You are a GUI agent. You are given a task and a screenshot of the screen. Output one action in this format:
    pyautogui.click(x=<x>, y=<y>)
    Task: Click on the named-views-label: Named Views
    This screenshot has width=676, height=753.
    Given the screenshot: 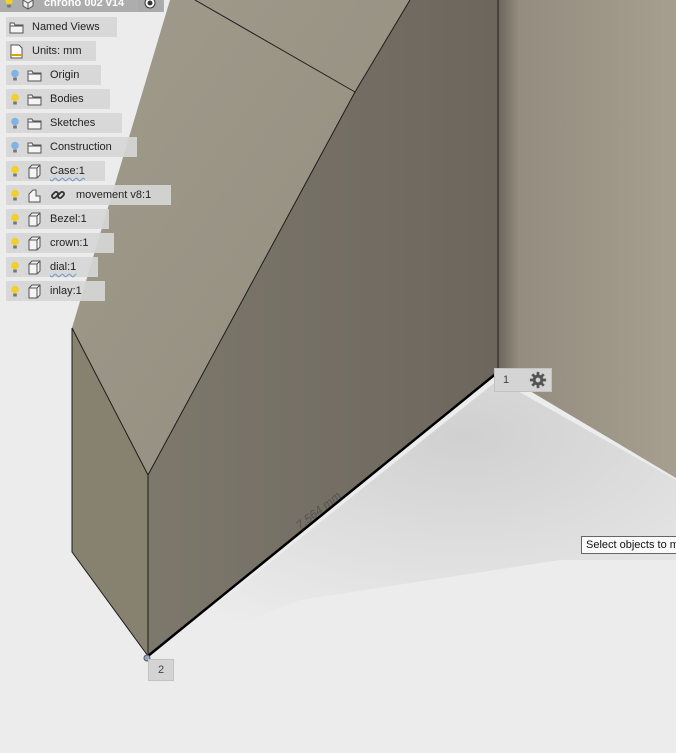 What is the action you would take?
    pyautogui.click(x=66, y=27)
    